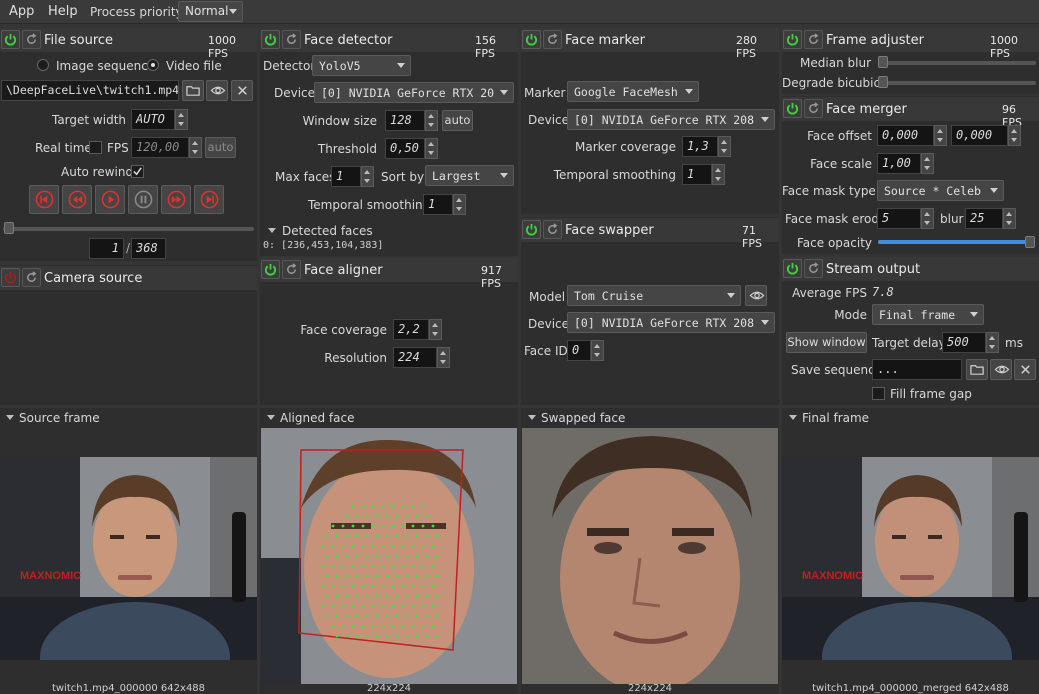  Describe the element at coordinates (10, 277) in the screenshot. I see `power-off-icon` at that location.